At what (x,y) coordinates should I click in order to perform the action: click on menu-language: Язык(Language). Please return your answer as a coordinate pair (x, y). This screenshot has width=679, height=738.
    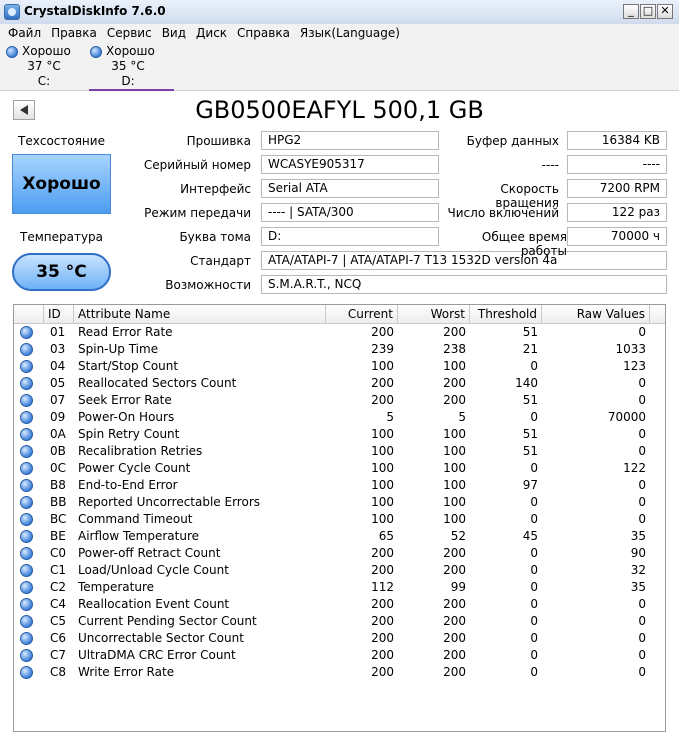
    Looking at the image, I should click on (350, 33).